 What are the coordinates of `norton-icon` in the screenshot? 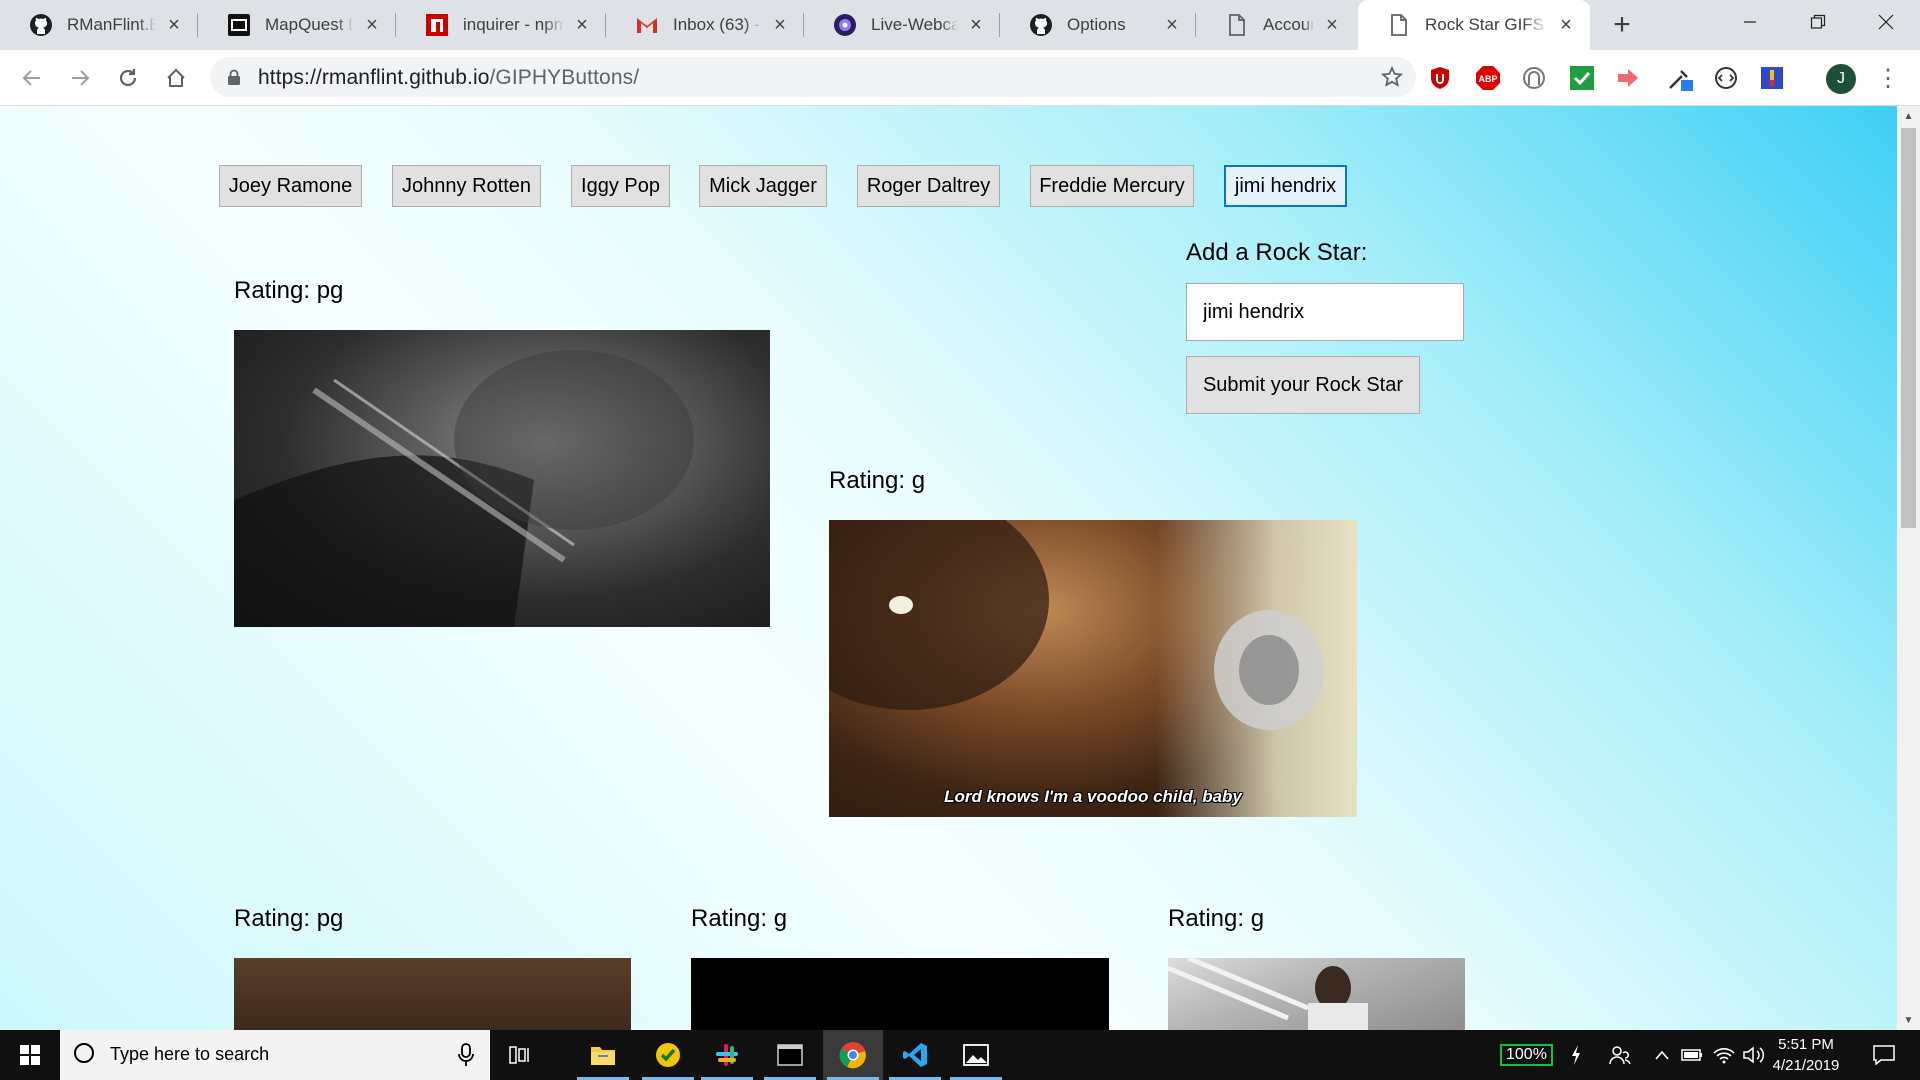 It's located at (668, 1055).